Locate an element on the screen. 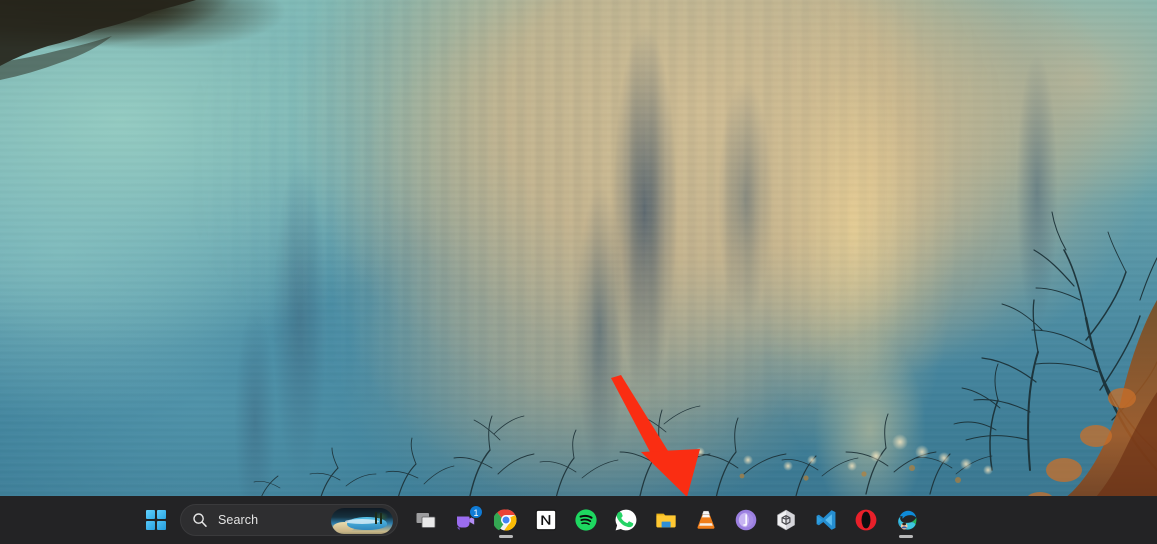  teams-icon: 1 is located at coordinates (468, 518).